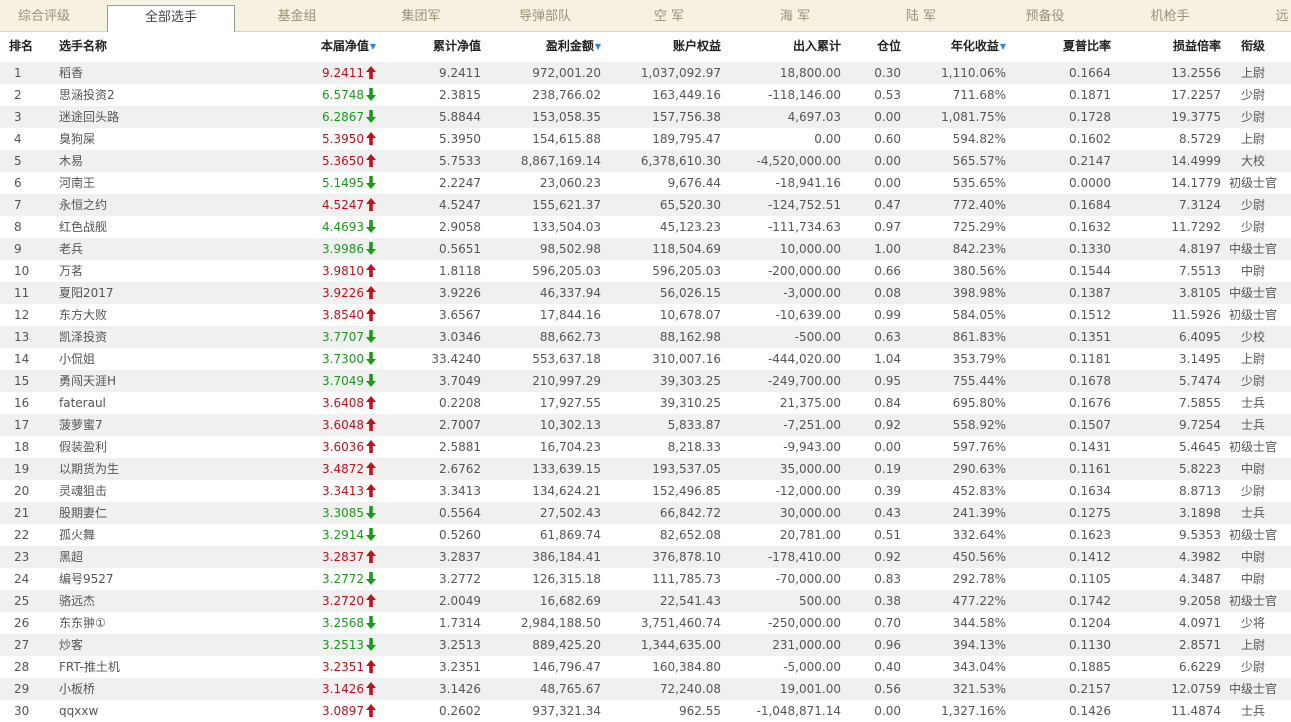 Image resolution: width=1291 pixels, height=722 pixels. Describe the element at coordinates (139, 579) in the screenshot. I see `cell-name: 编号9527` at that location.